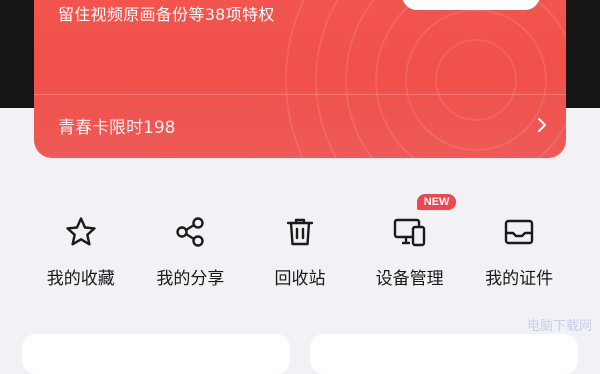 This screenshot has height=374, width=600. What do you see at coordinates (156, 354) in the screenshot?
I see `bottom-card-left` at bounding box center [156, 354].